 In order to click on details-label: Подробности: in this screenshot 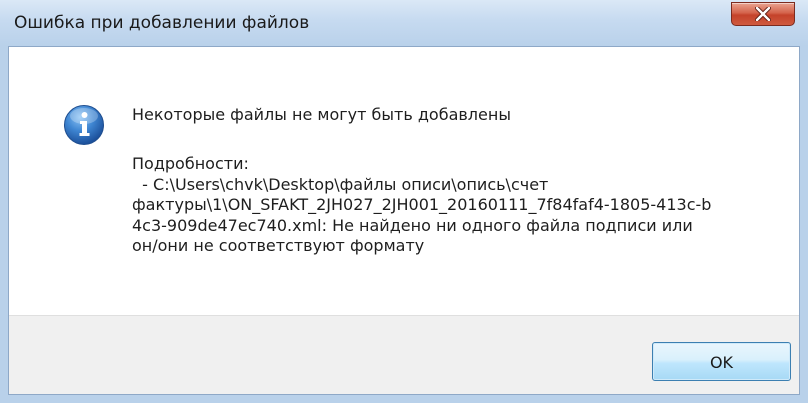, I will do `click(190, 163)`.